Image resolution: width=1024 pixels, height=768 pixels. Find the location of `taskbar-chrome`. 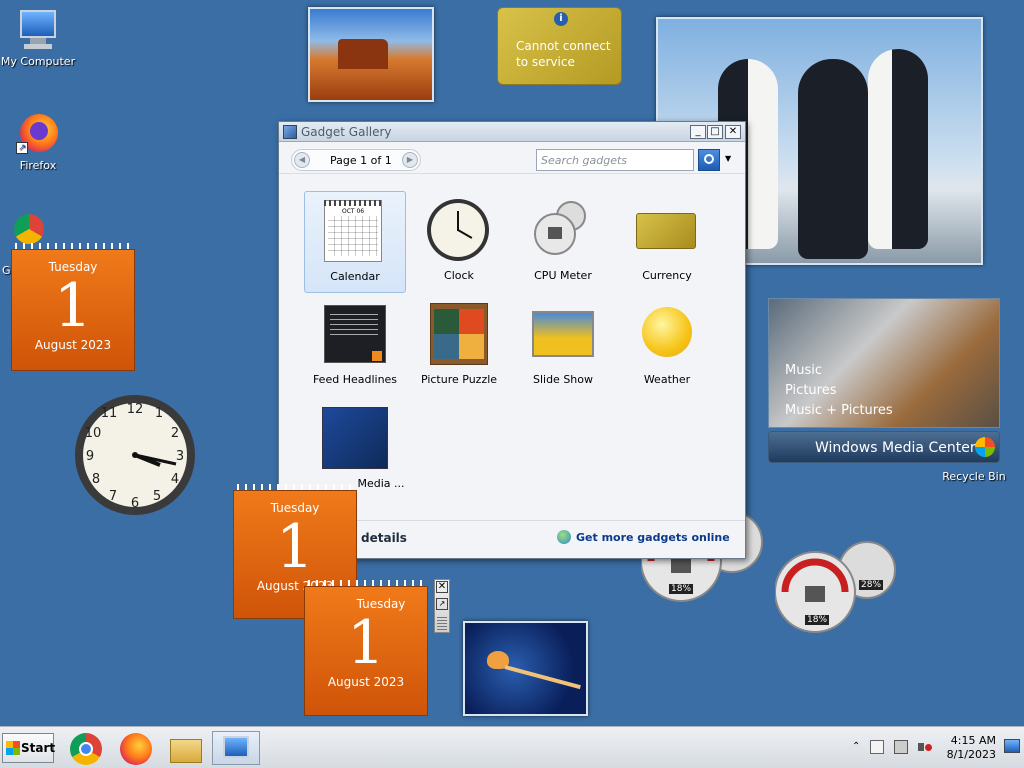

taskbar-chrome is located at coordinates (86, 748).